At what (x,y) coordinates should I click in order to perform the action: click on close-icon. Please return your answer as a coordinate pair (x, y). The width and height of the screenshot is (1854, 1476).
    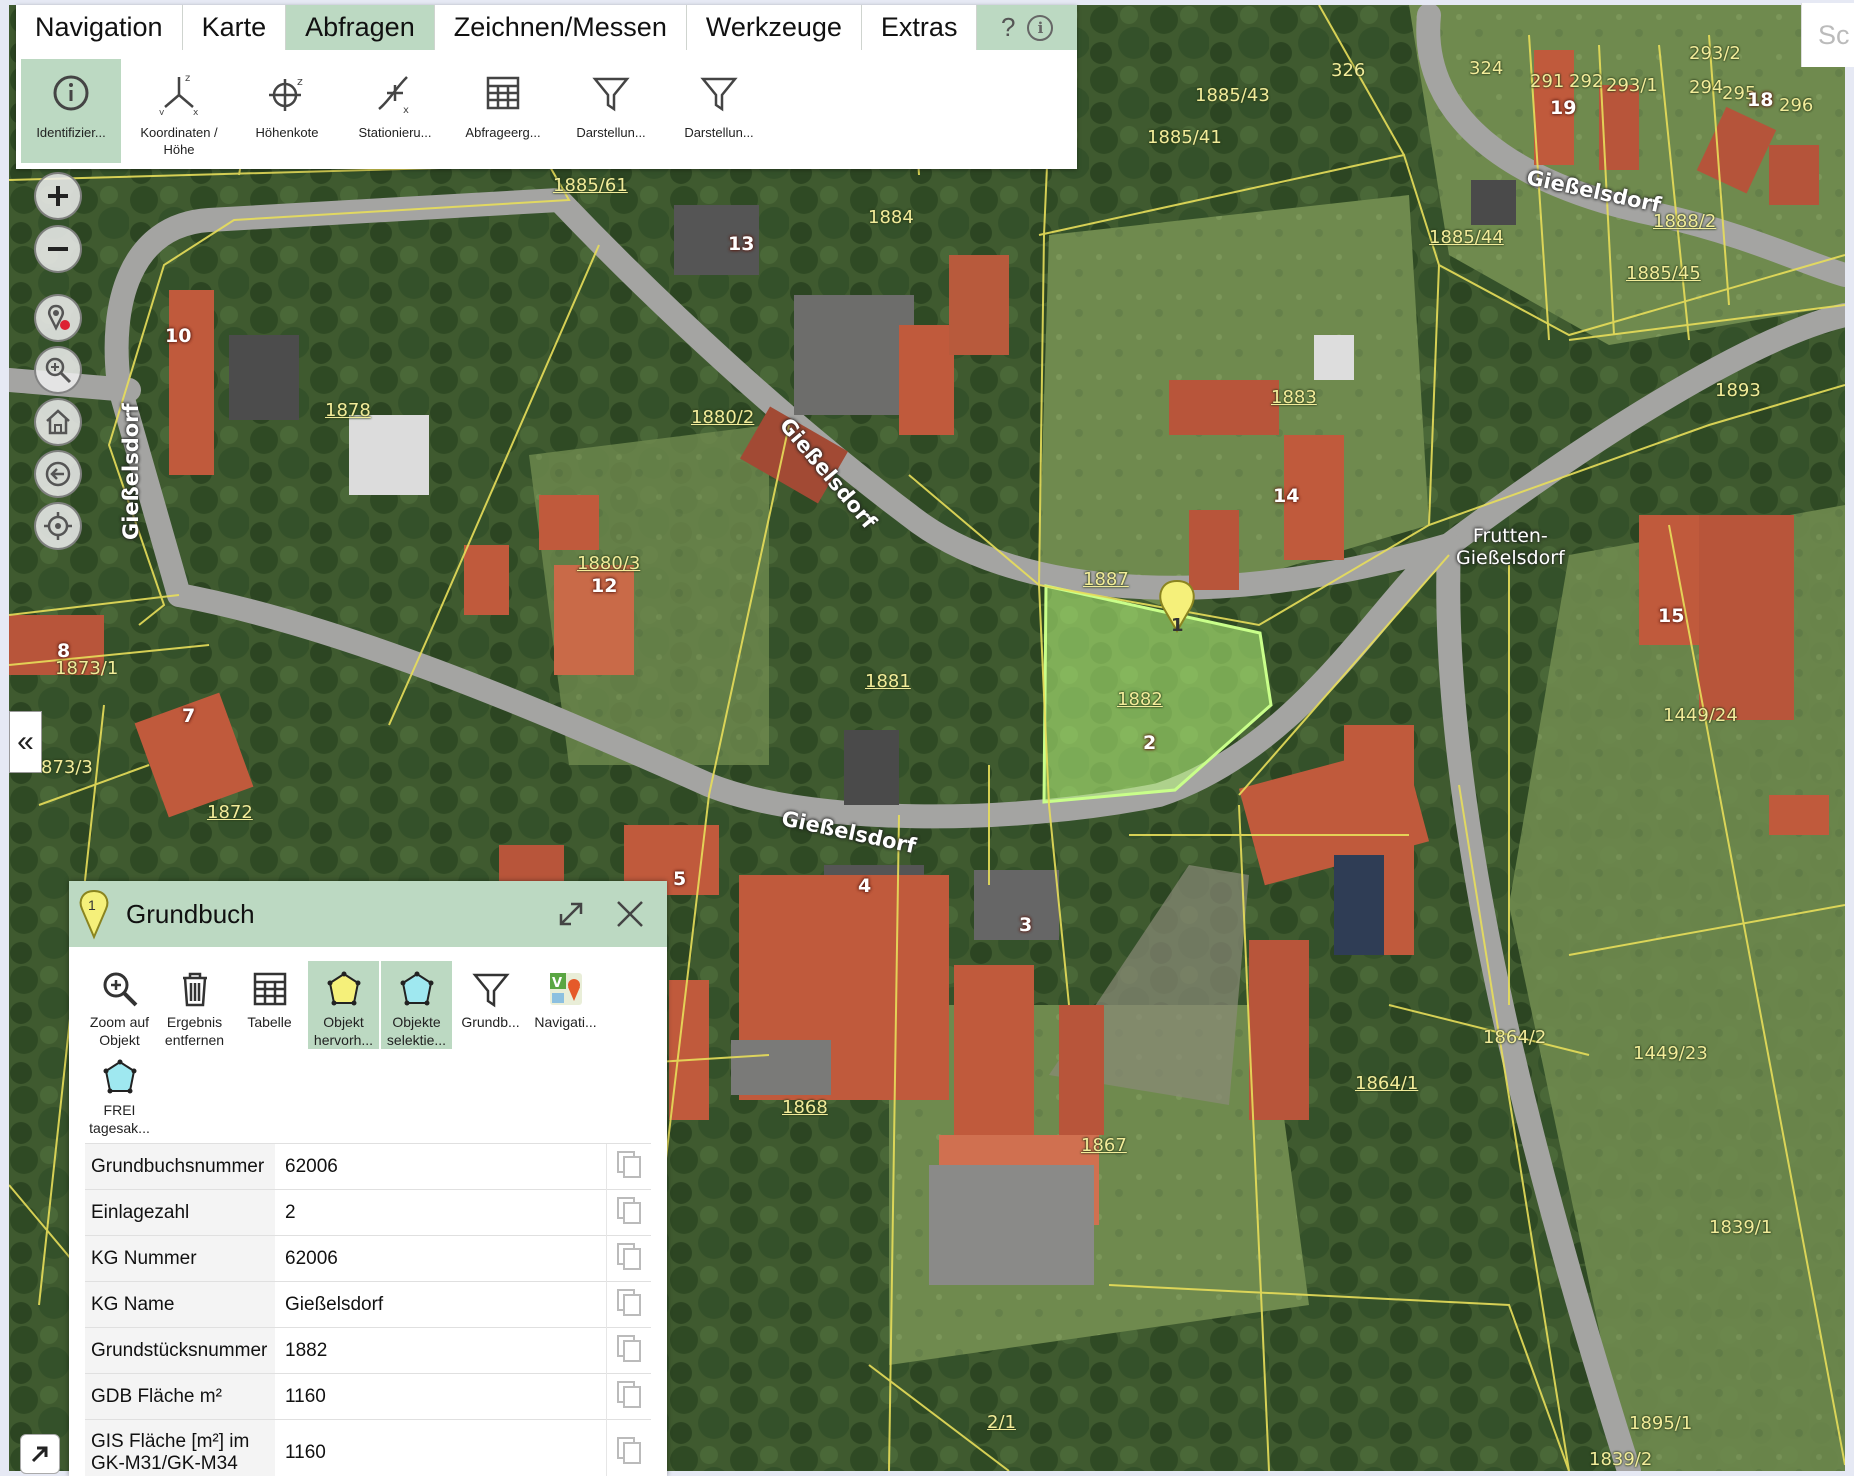
    Looking at the image, I should click on (630, 914).